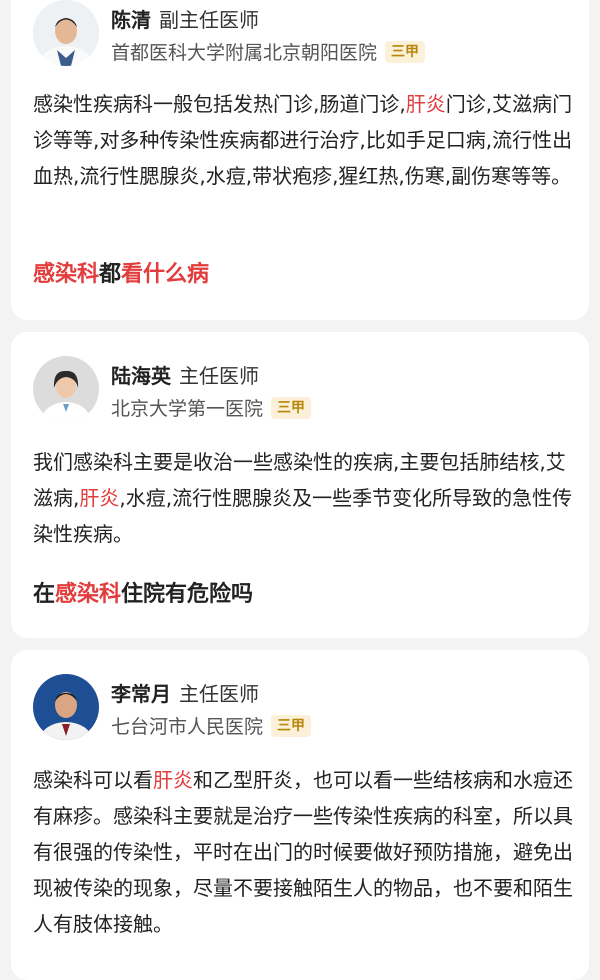  Describe the element at coordinates (131, 20) in the screenshot. I see `doctor-name: 陈清` at that location.